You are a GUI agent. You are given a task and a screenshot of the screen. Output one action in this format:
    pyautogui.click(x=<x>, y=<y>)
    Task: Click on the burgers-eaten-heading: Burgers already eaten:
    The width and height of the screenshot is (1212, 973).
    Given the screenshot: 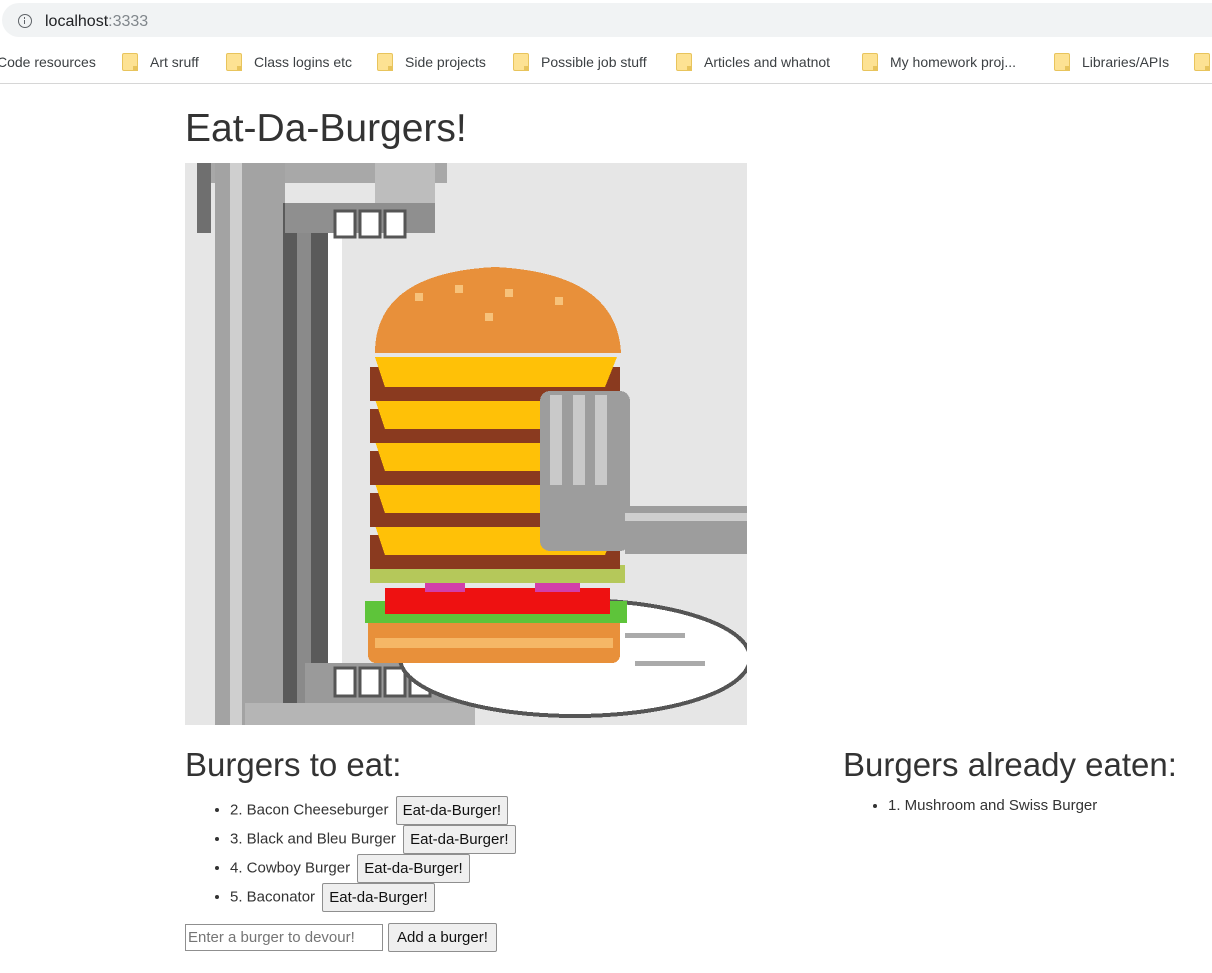 What is the action you would take?
    pyautogui.click(x=1010, y=764)
    